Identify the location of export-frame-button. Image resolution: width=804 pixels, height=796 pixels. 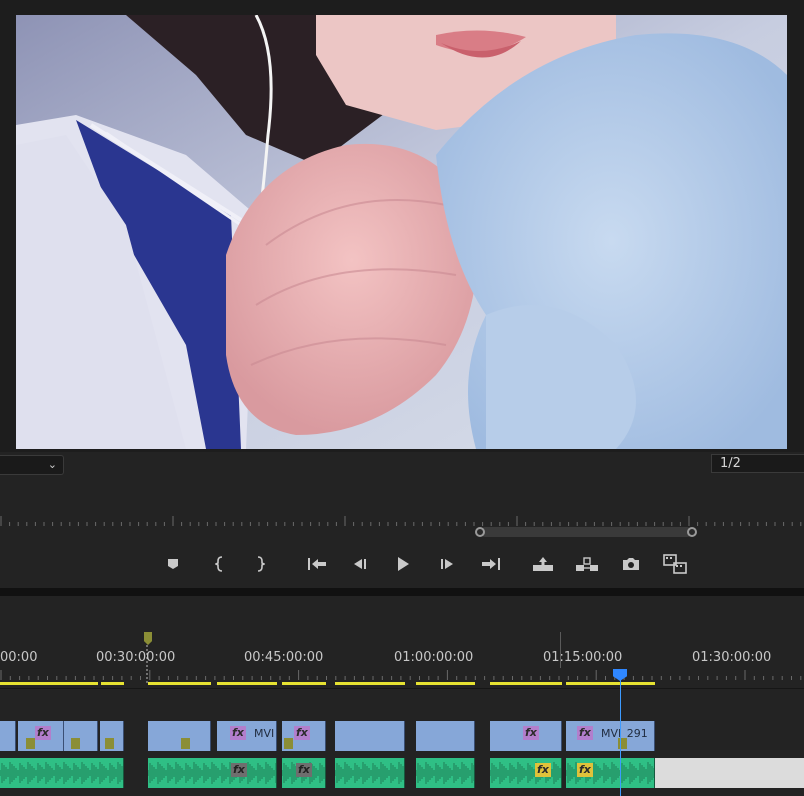
(631, 564).